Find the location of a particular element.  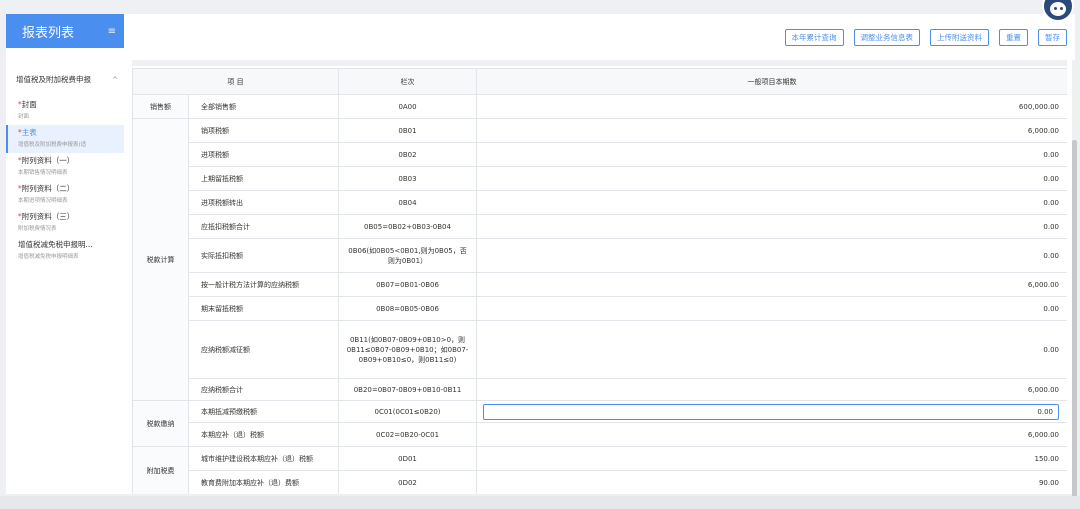

category-cell: 销售额 is located at coordinates (160, 106).